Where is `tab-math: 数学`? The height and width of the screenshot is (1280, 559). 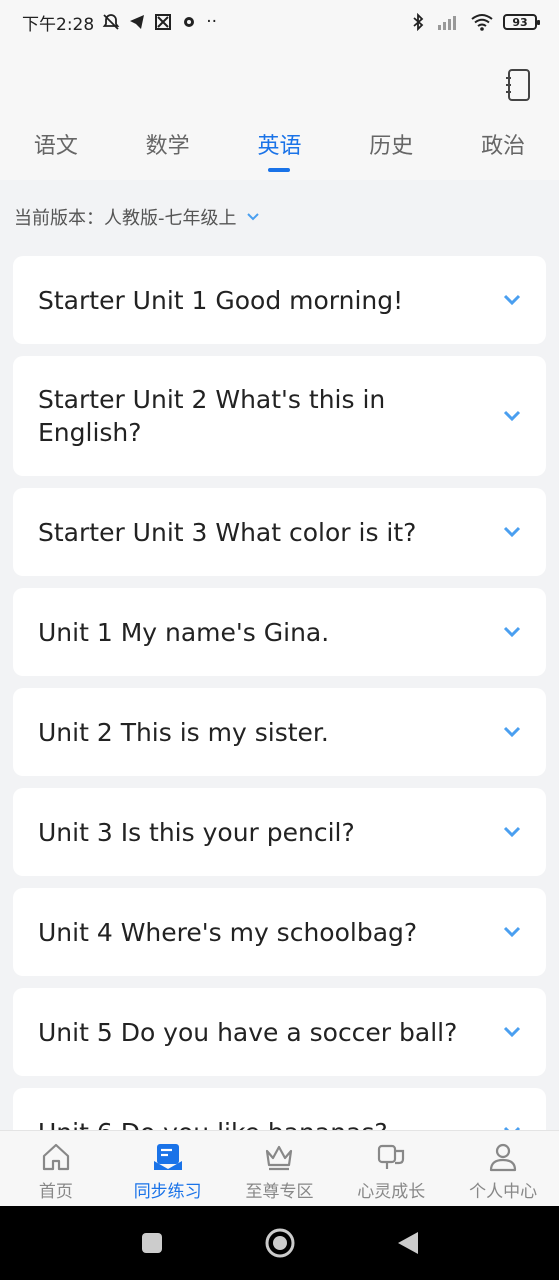 tab-math: 数学 is located at coordinates (168, 149).